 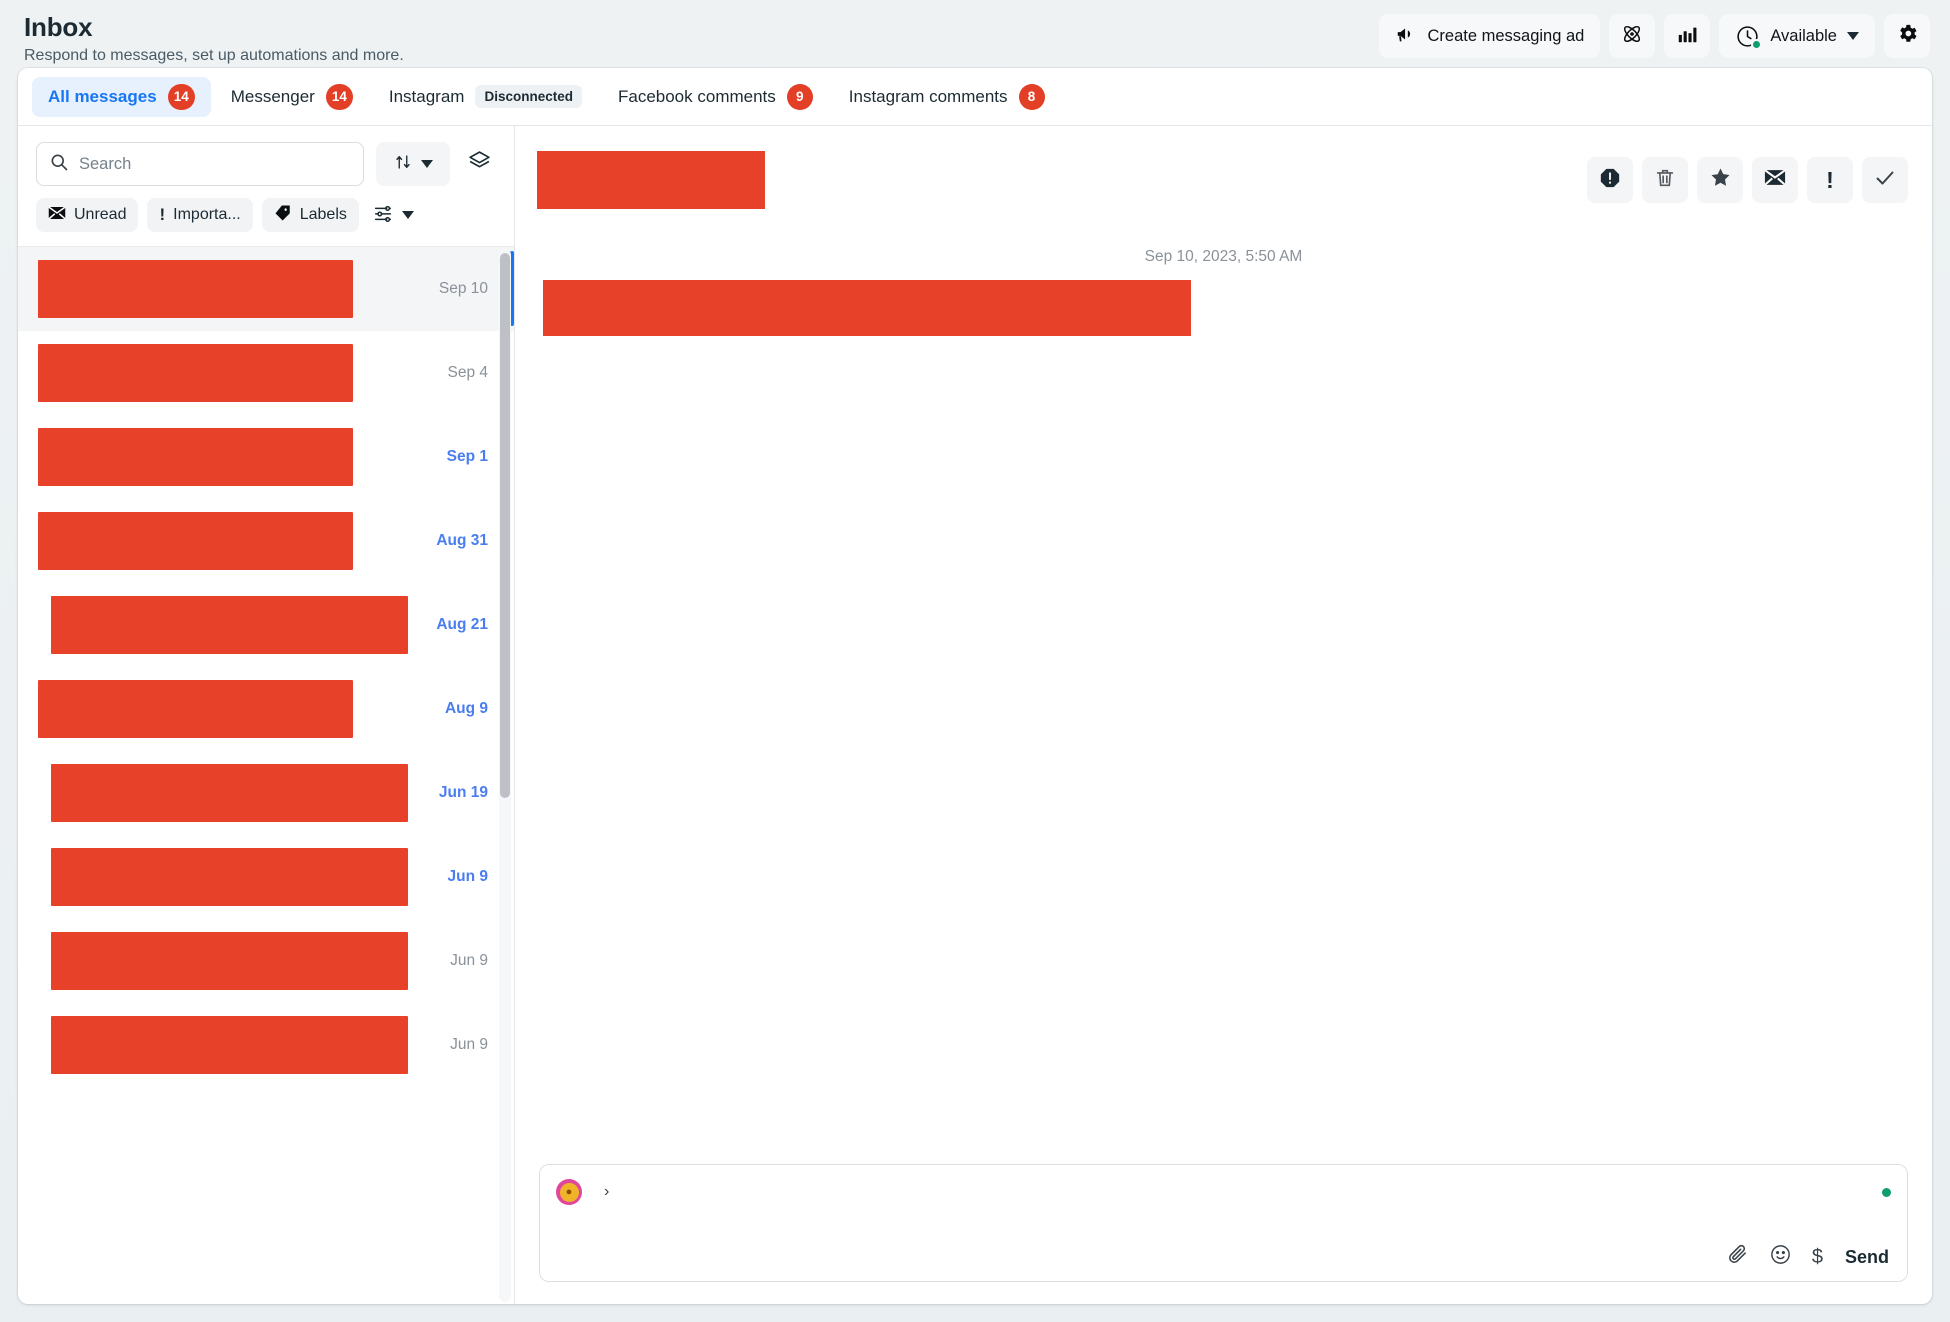 I want to click on mark-done-button, so click(x=1885, y=180).